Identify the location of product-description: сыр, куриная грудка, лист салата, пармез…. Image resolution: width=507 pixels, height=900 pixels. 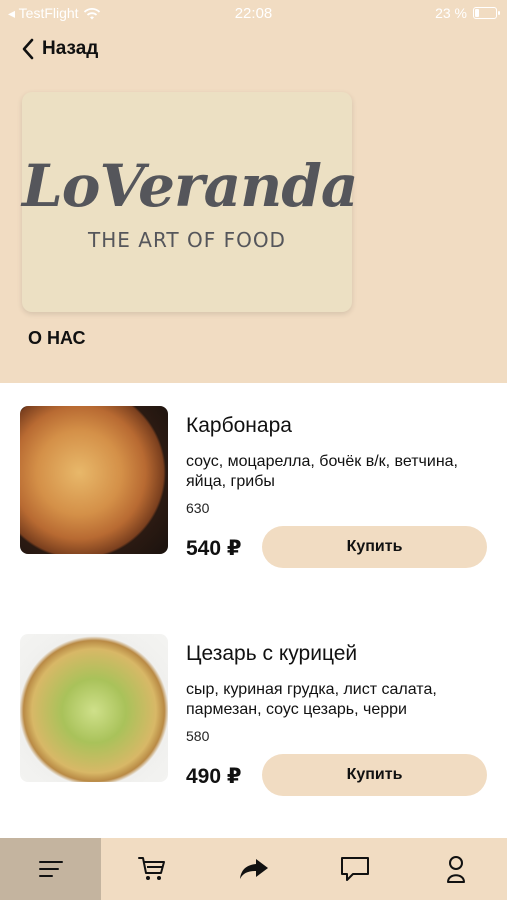
(311, 699).